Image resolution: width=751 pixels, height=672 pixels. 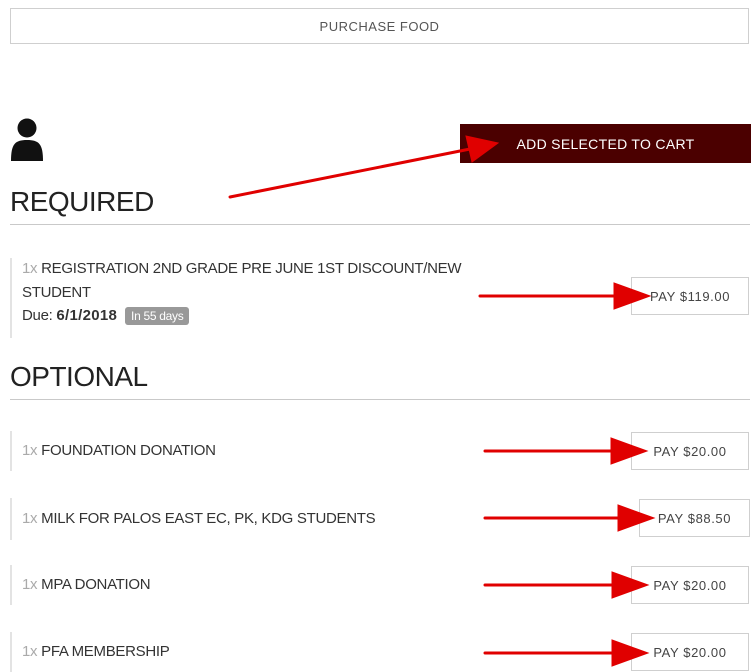 What do you see at coordinates (380, 205) in the screenshot?
I see `required-section-title: REQUIRED` at bounding box center [380, 205].